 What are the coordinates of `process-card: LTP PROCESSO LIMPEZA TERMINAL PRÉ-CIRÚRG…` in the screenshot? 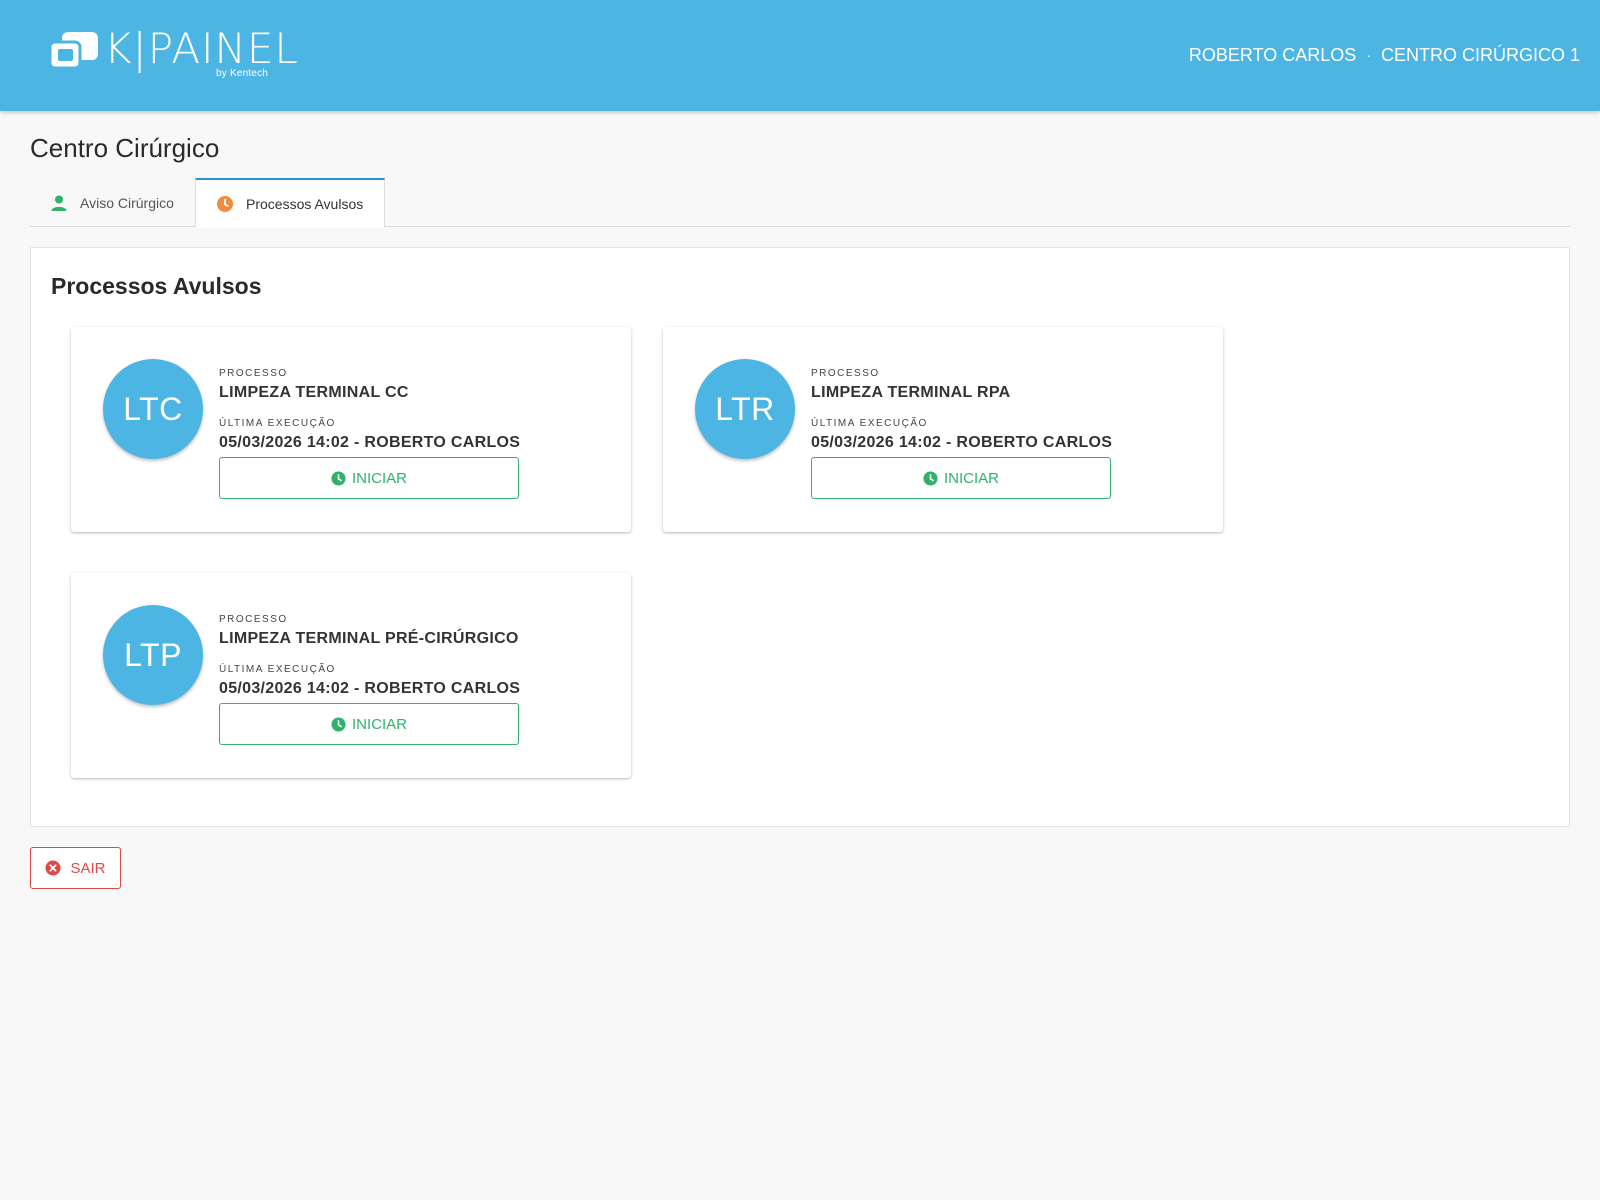 It's located at (351, 675).